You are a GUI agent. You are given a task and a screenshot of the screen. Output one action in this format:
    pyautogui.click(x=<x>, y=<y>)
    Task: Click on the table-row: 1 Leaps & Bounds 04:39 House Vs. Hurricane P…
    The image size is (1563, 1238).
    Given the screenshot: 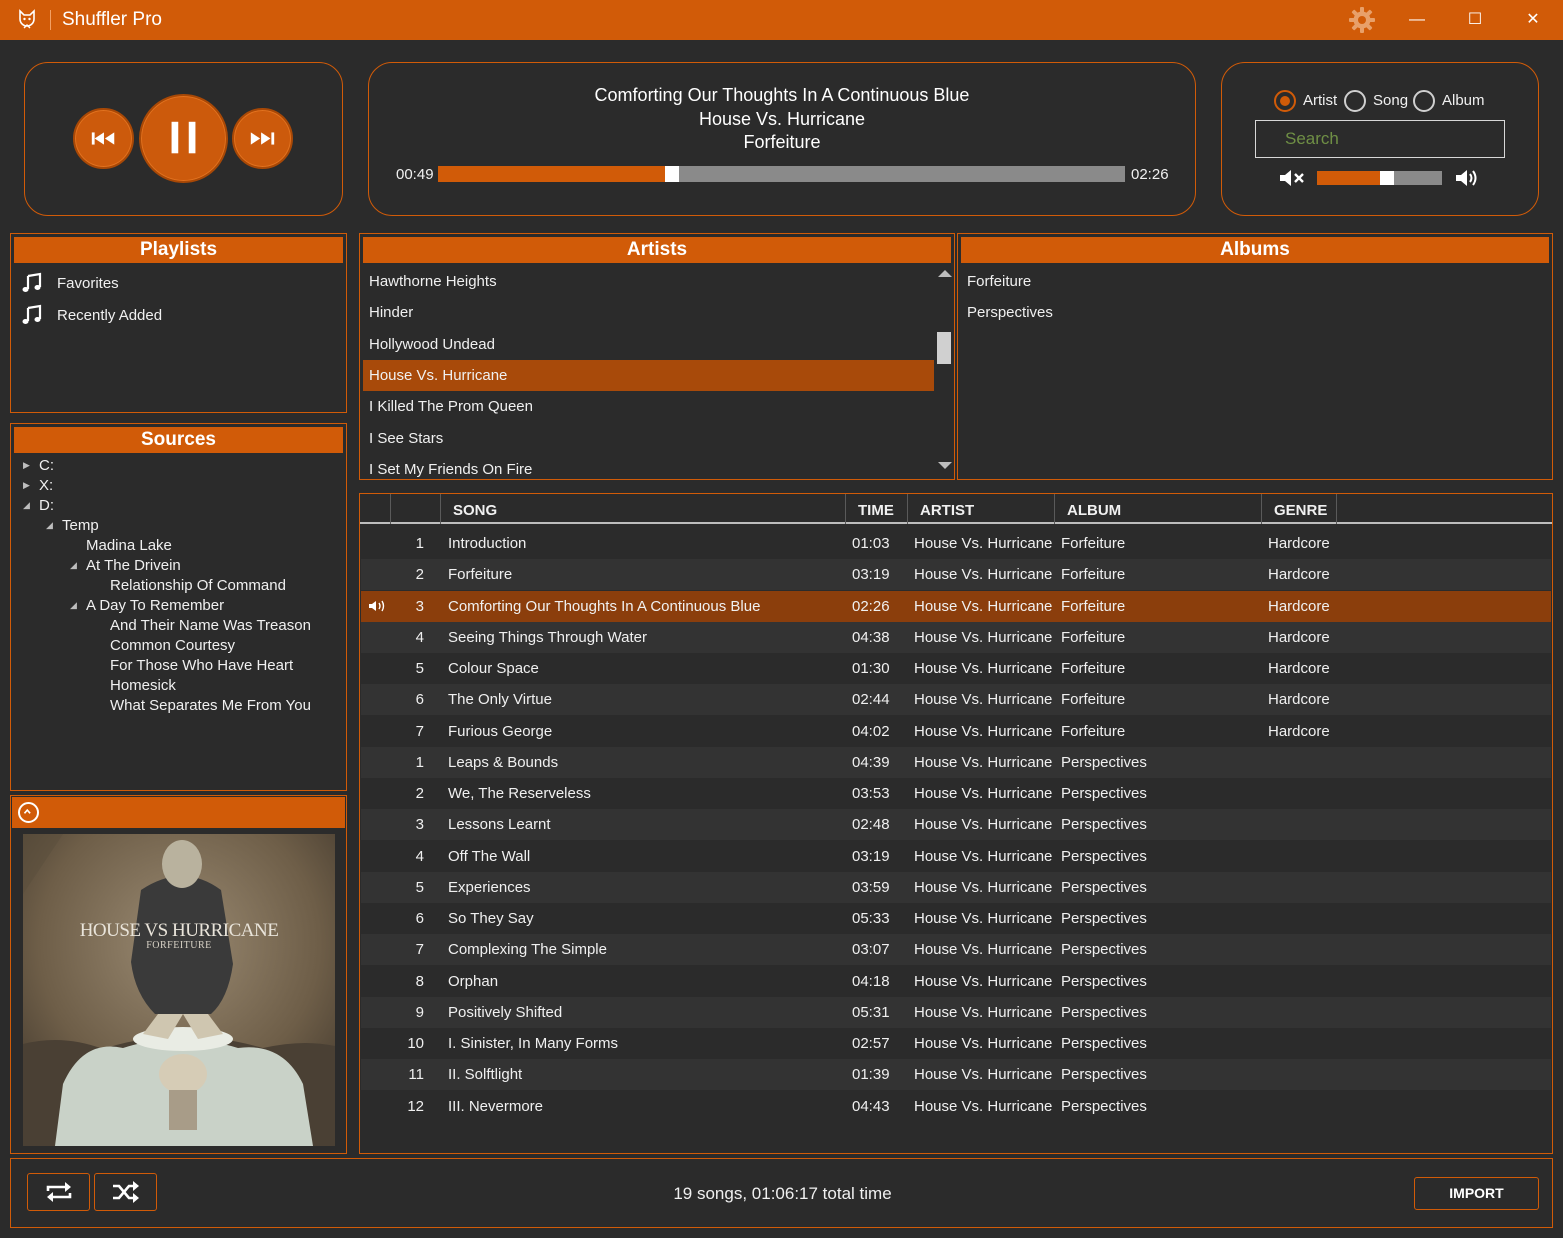 What is the action you would take?
    pyautogui.click(x=956, y=762)
    